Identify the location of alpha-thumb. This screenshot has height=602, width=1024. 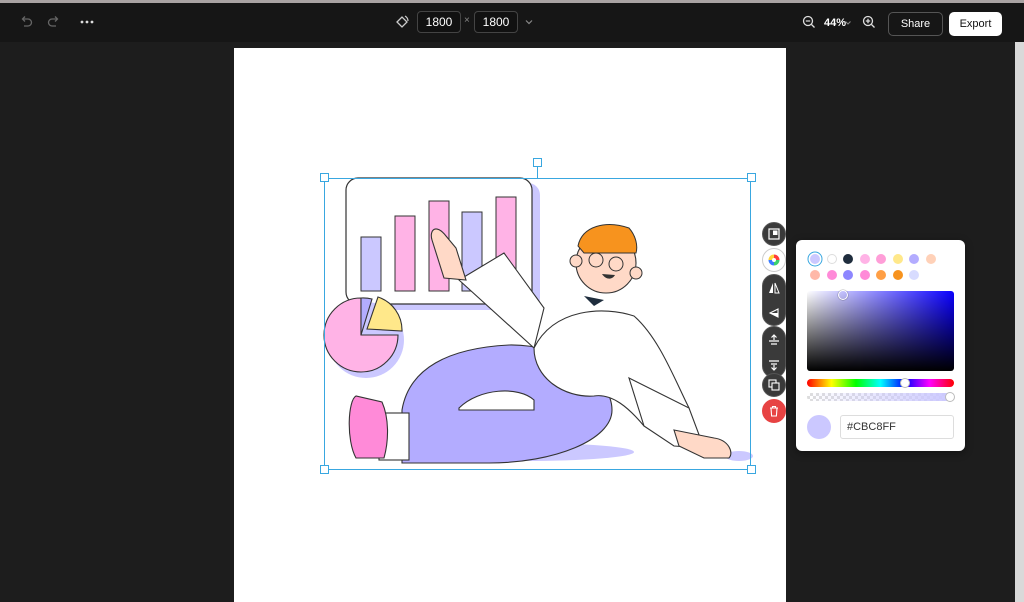
(950, 397).